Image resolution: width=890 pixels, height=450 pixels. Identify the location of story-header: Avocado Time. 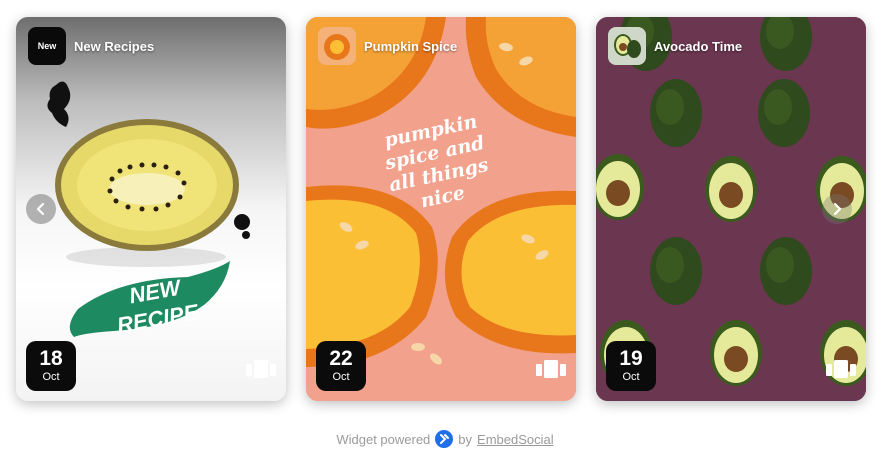
(675, 46).